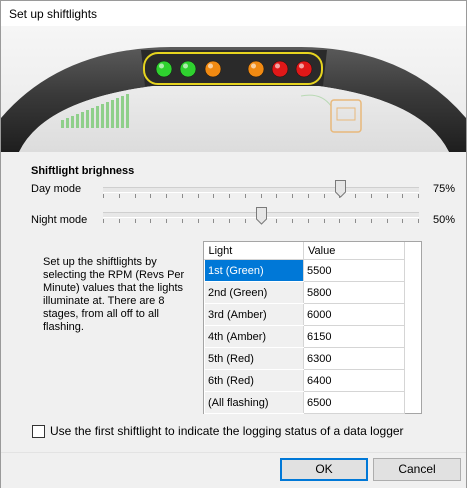 The image size is (467, 488). I want to click on day-mode-slider-ticks, so click(261, 196).